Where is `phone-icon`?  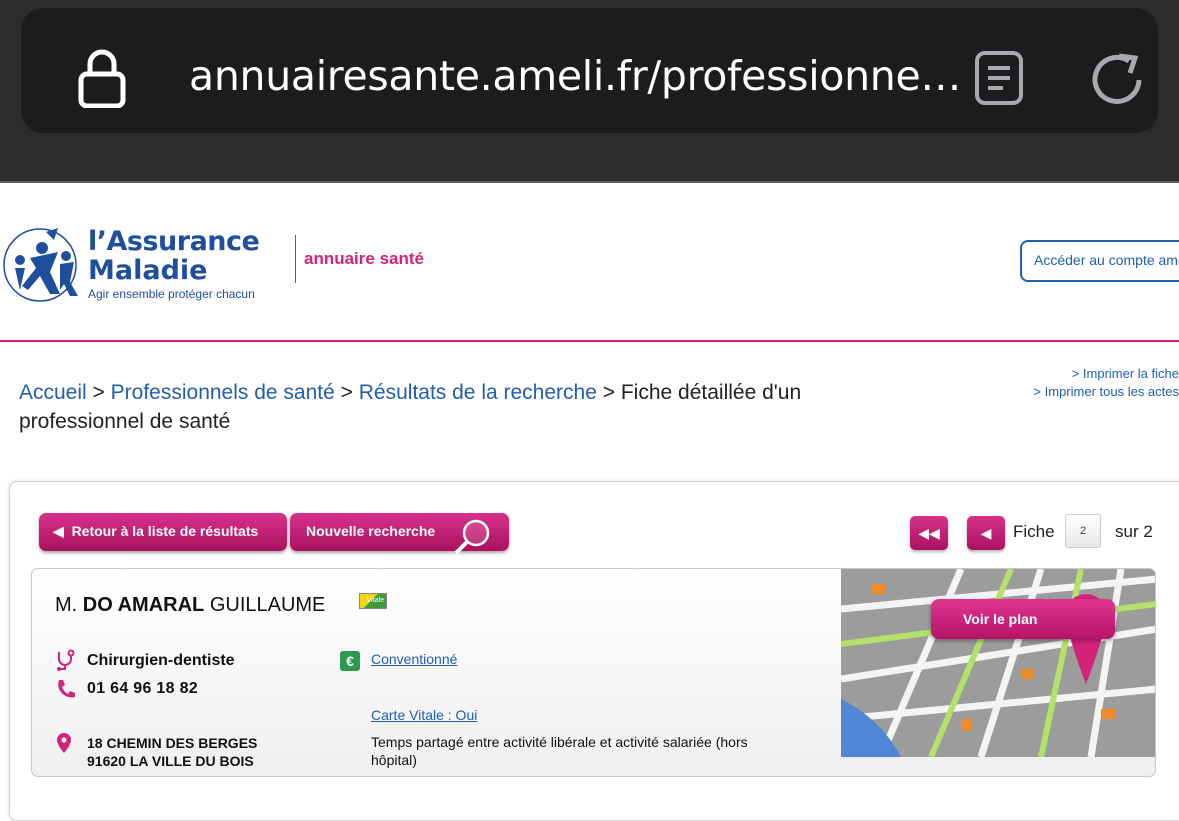
phone-icon is located at coordinates (66, 689).